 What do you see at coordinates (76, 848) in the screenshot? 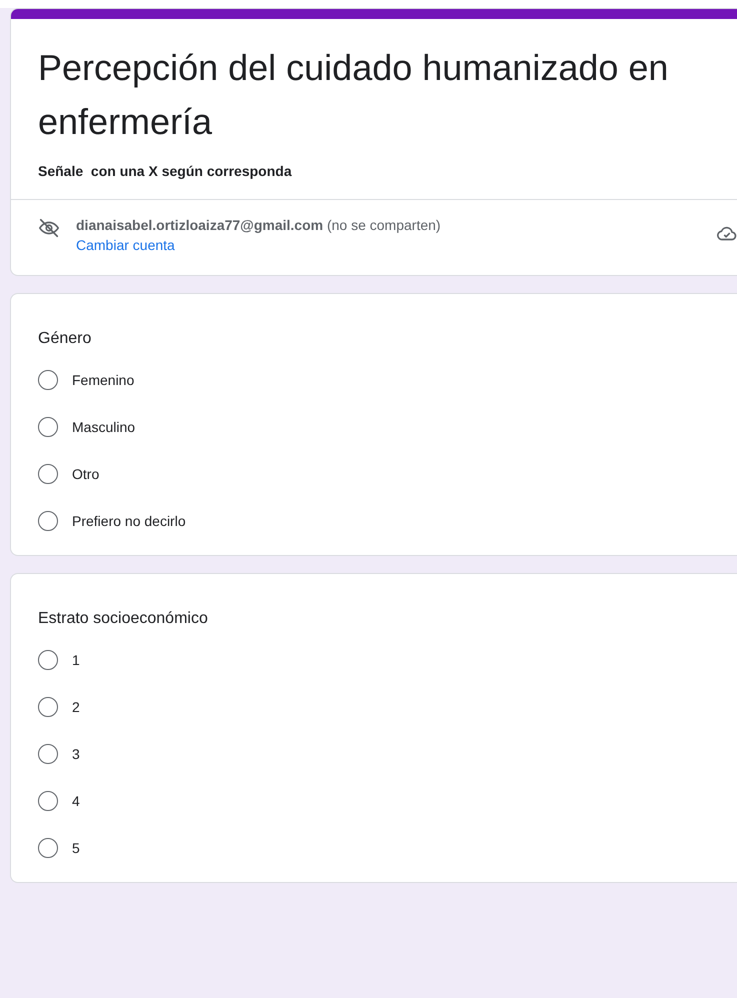
I see `option-label: 5` at bounding box center [76, 848].